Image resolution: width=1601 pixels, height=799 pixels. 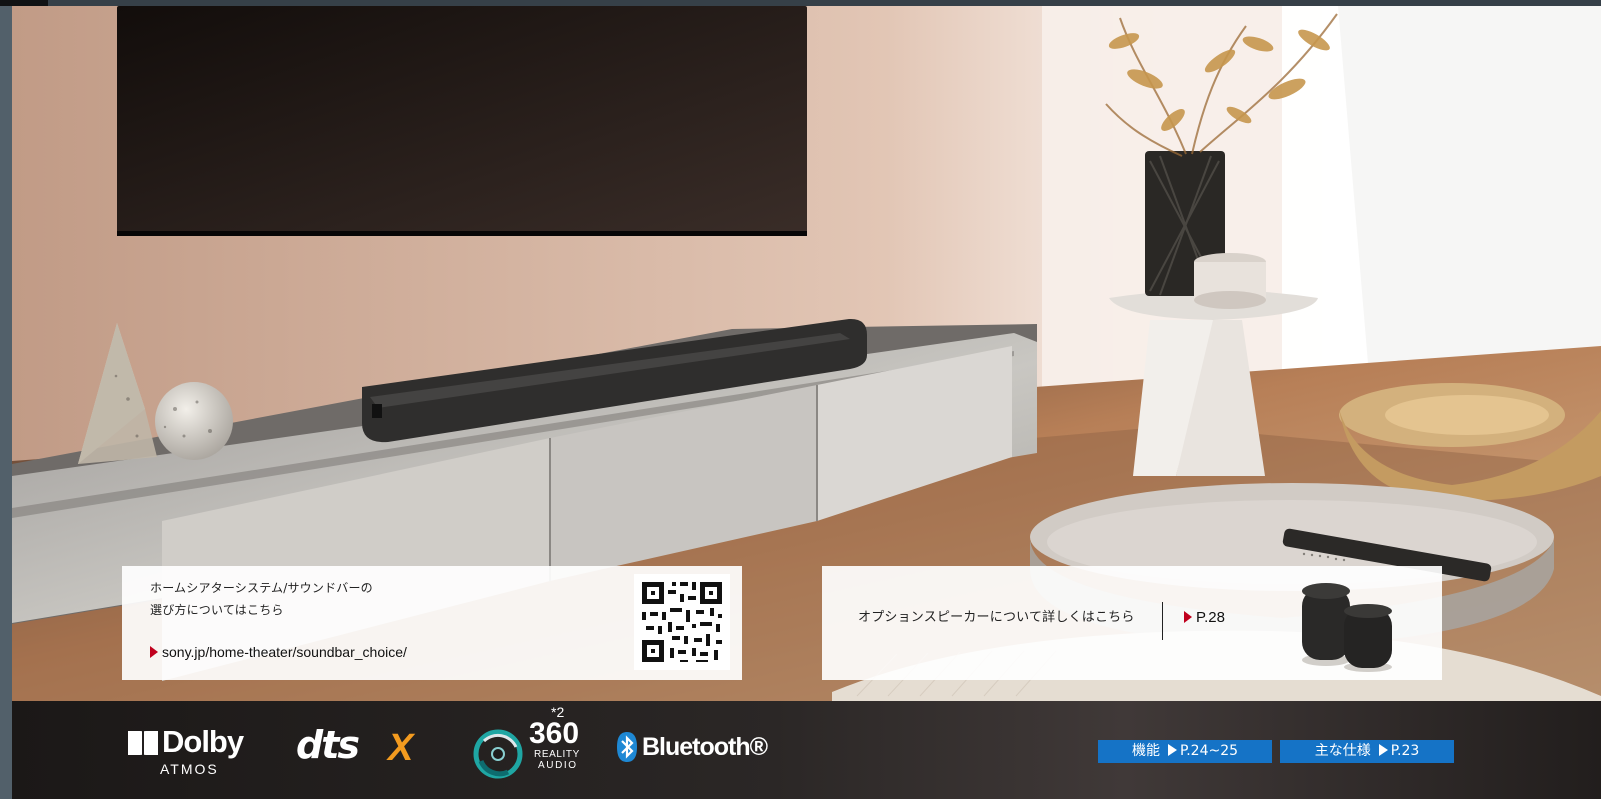 I want to click on features-page: P.24~25, so click(x=1209, y=751).